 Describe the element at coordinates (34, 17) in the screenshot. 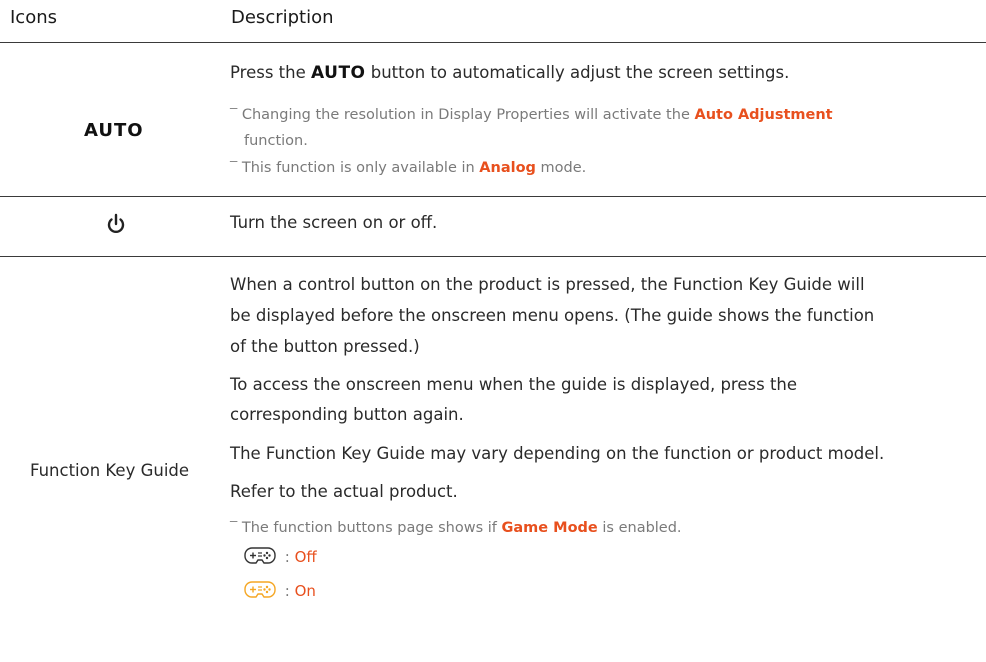

I see `header-icons: Icons` at that location.